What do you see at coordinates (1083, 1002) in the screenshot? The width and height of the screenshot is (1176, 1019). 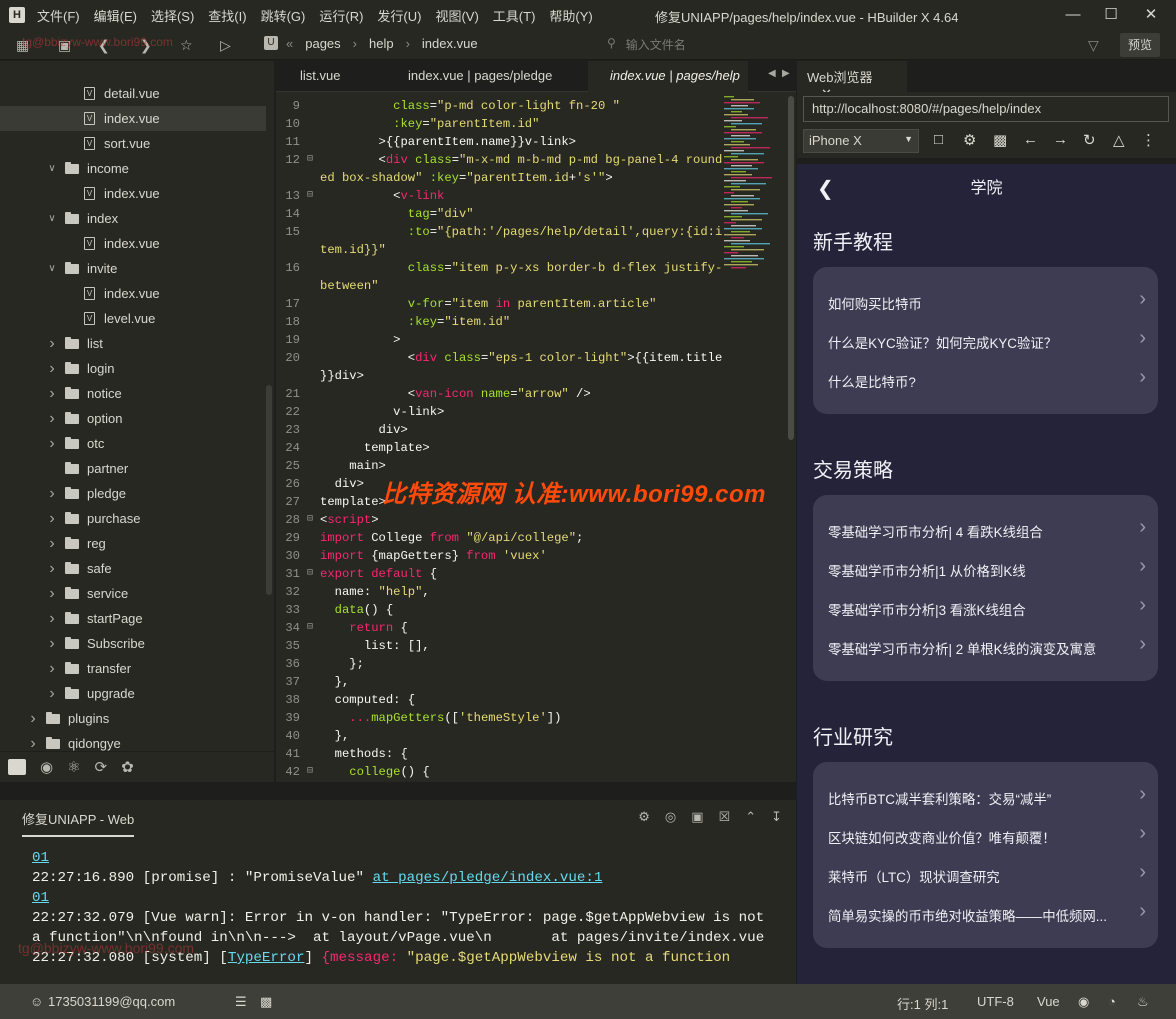 I see `chat-icon: ◉` at bounding box center [1083, 1002].